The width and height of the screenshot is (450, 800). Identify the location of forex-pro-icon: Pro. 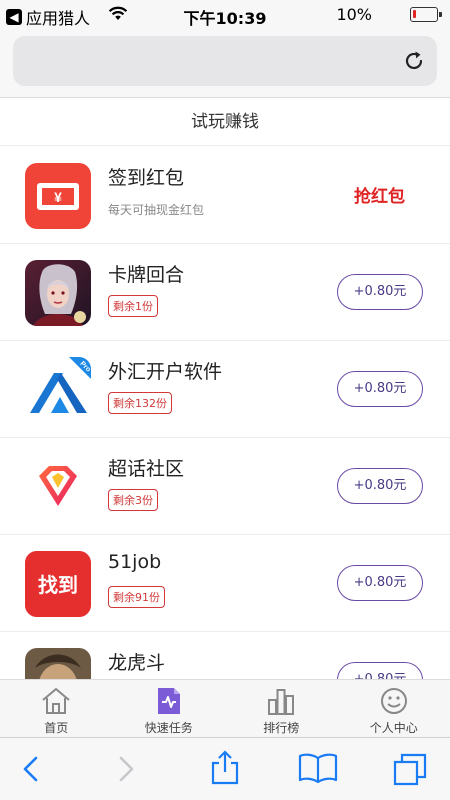
(58, 390).